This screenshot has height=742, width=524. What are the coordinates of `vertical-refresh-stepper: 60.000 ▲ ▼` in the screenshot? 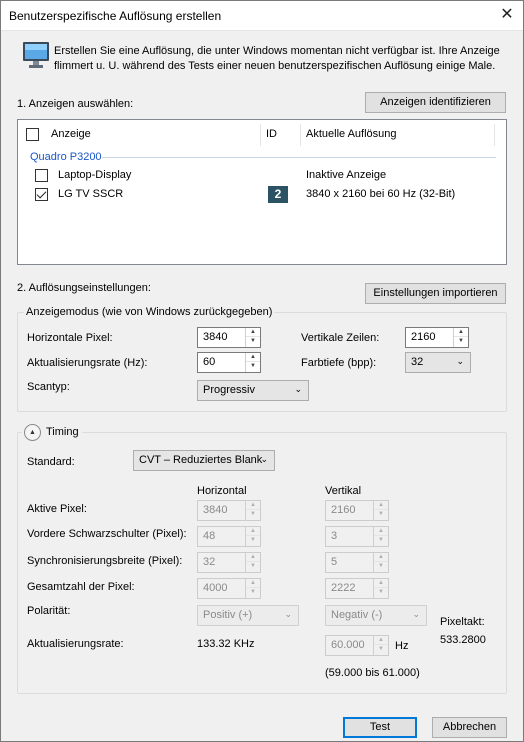 It's located at (357, 645).